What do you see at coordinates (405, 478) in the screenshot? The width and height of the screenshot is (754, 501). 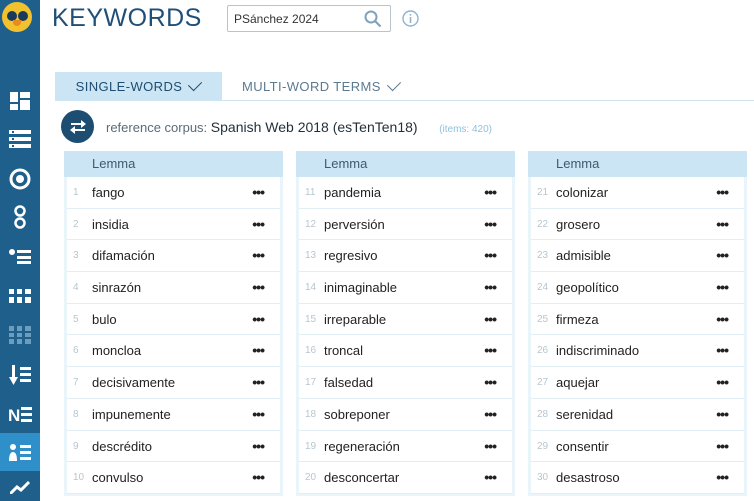 I see `table-row: 20 desconcertar •••` at bounding box center [405, 478].